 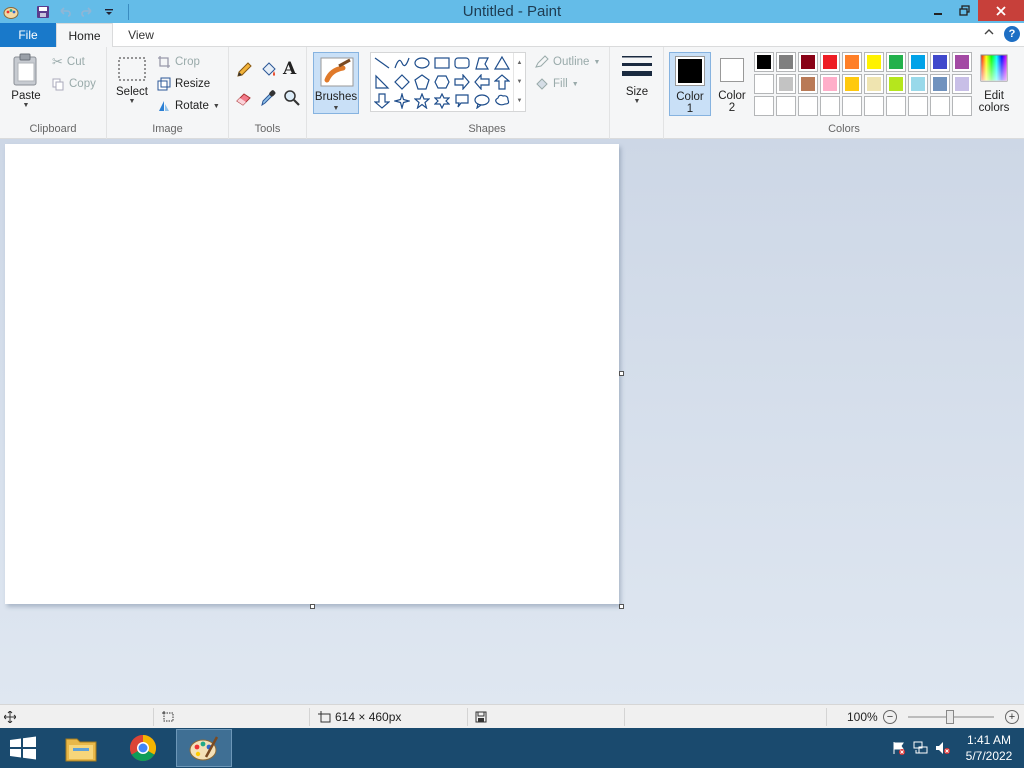 What do you see at coordinates (462, 63) in the screenshot?
I see `shape-rounded-rectangle-icon` at bounding box center [462, 63].